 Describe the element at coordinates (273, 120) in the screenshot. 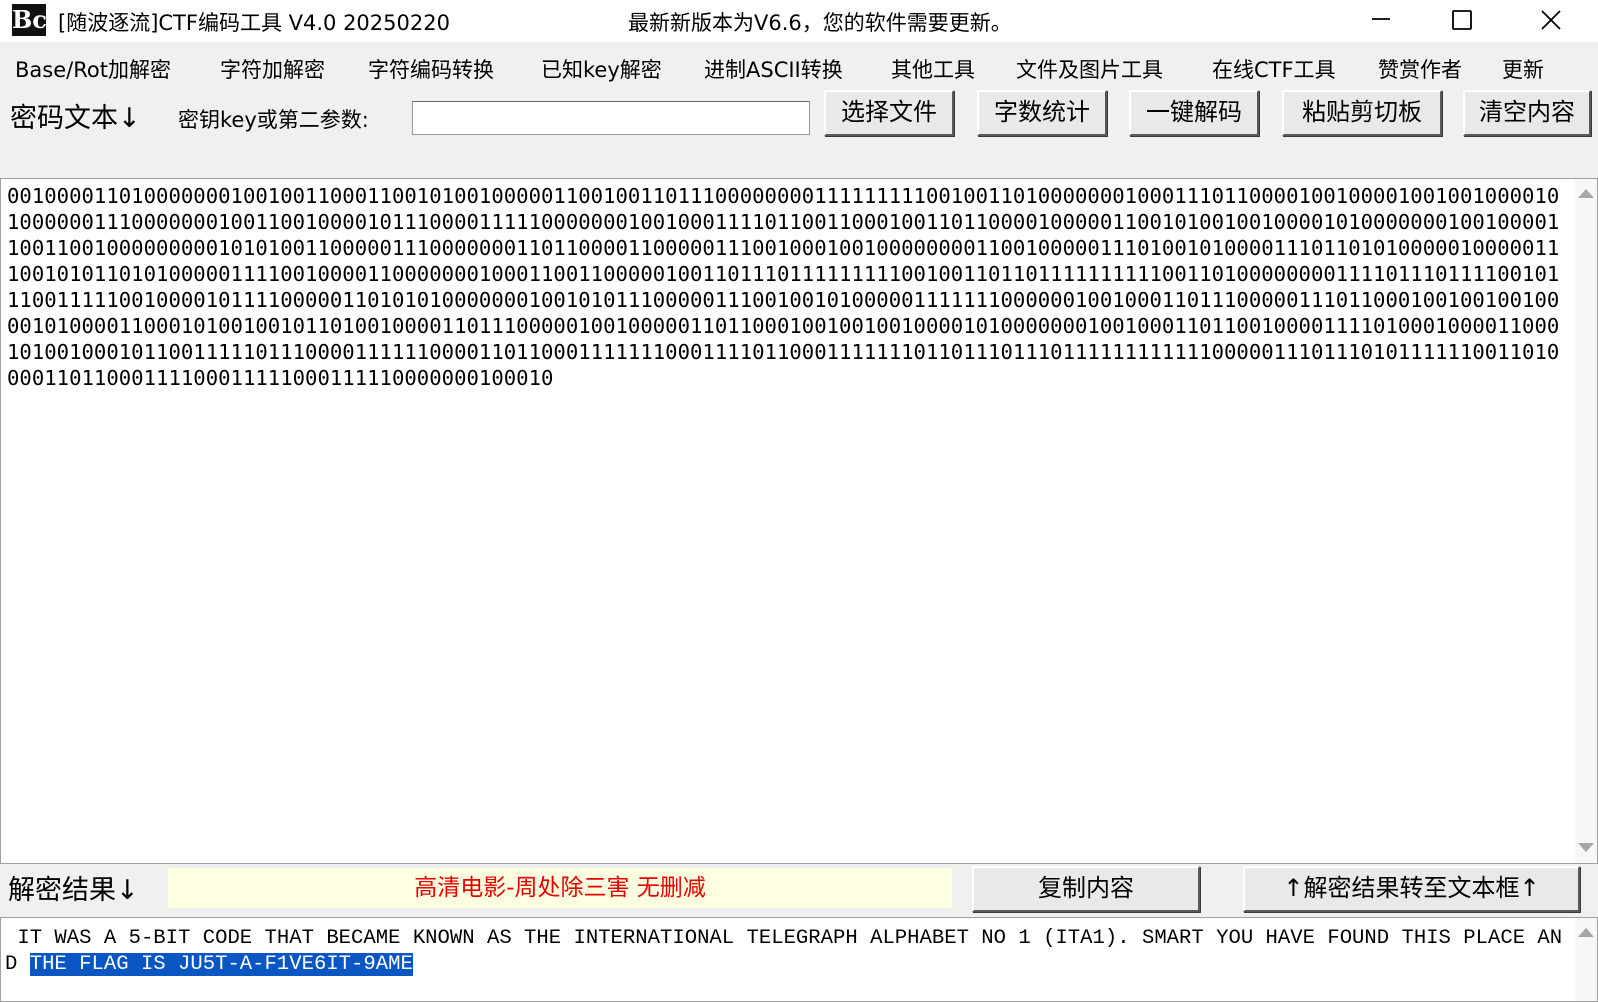

I see `key-param-label: 密钥key或第二参数:` at that location.